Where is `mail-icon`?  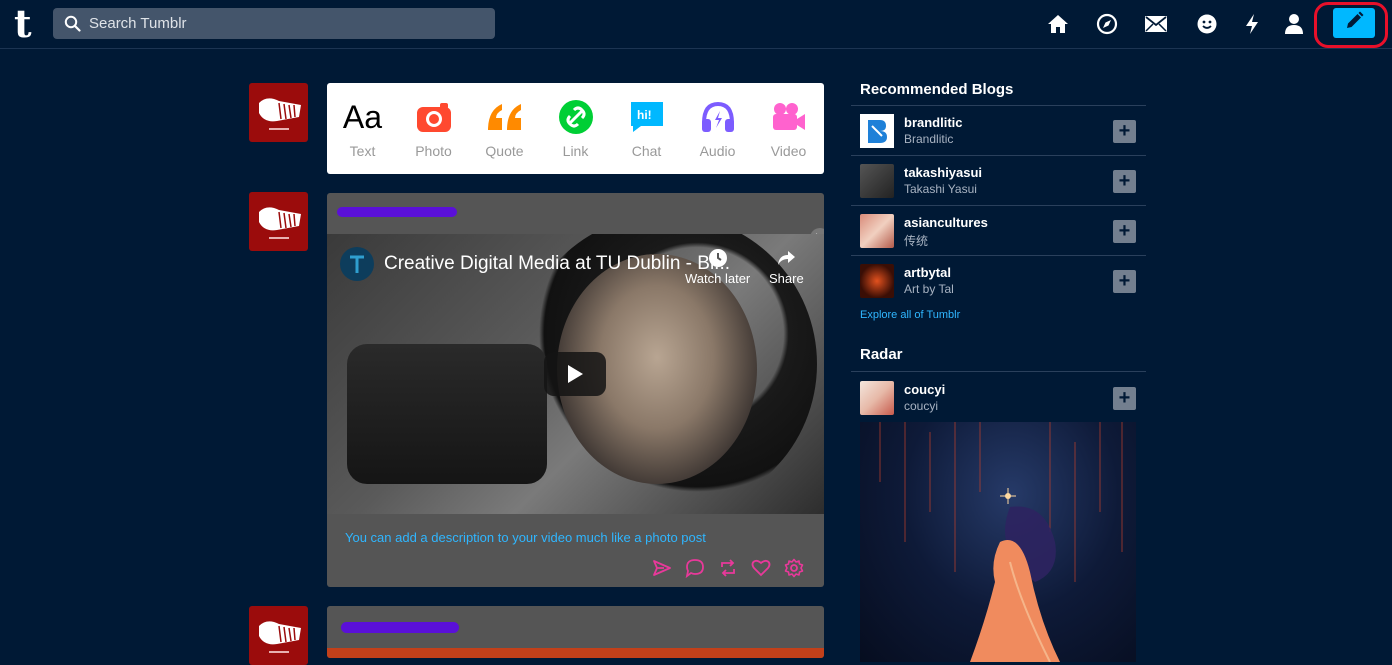
mail-icon is located at coordinates (1156, 24).